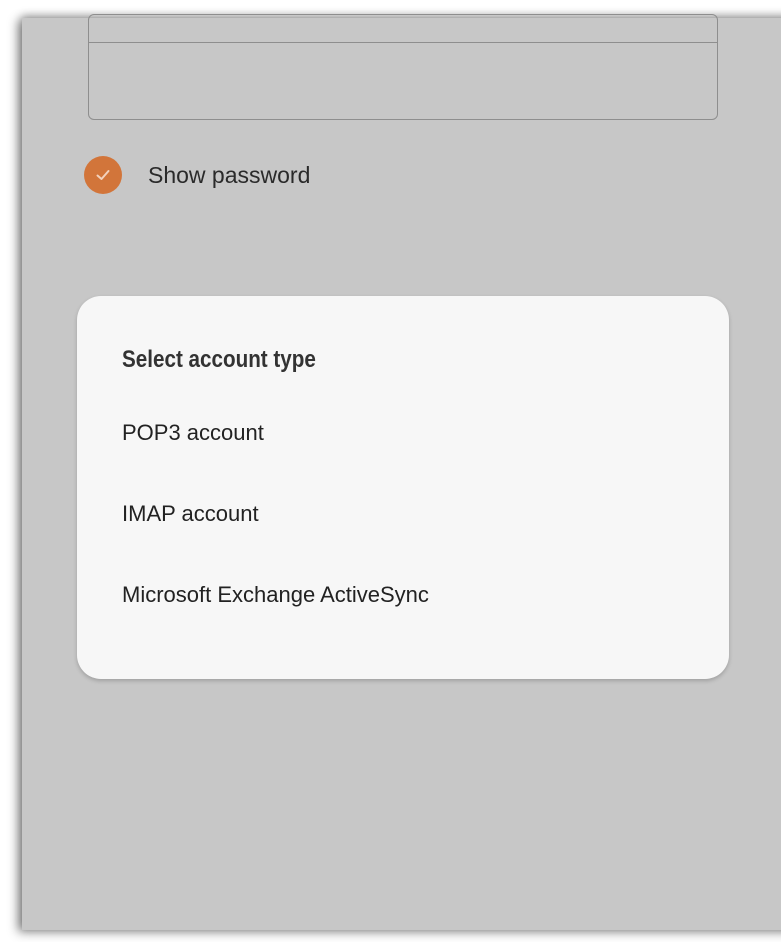 This screenshot has width=781, height=942. Describe the element at coordinates (193, 433) in the screenshot. I see `option-pop3-account: POP3 account` at that location.